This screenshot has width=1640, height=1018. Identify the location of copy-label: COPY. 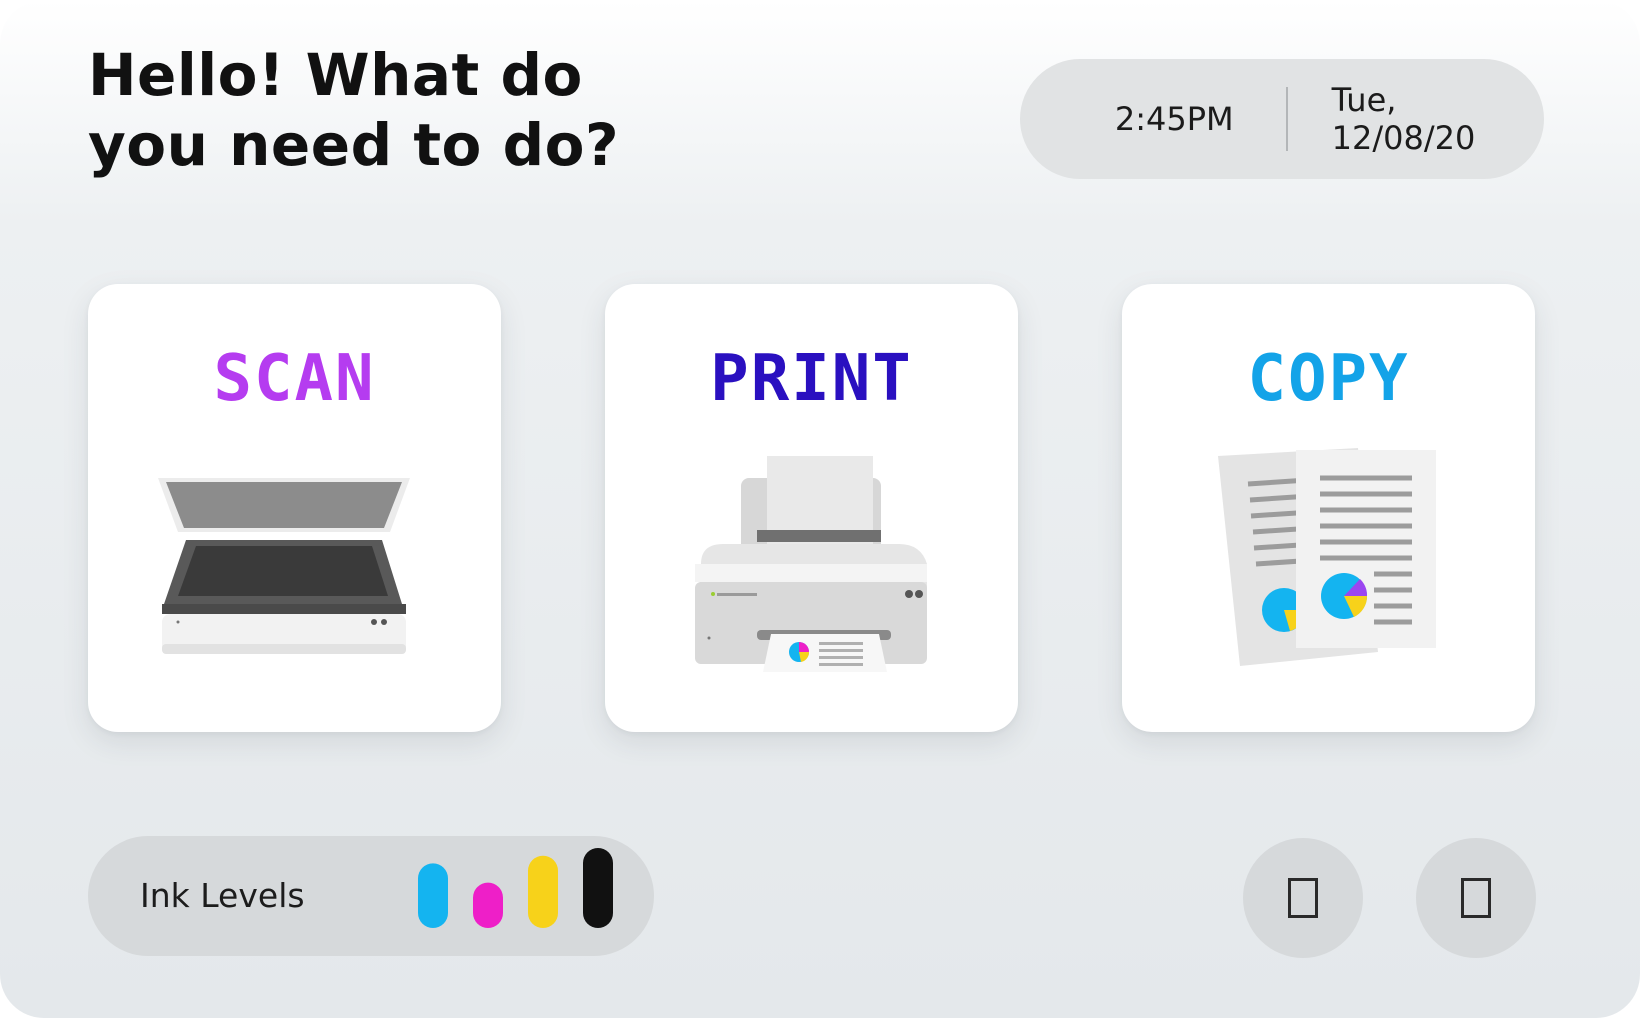
(1328, 379).